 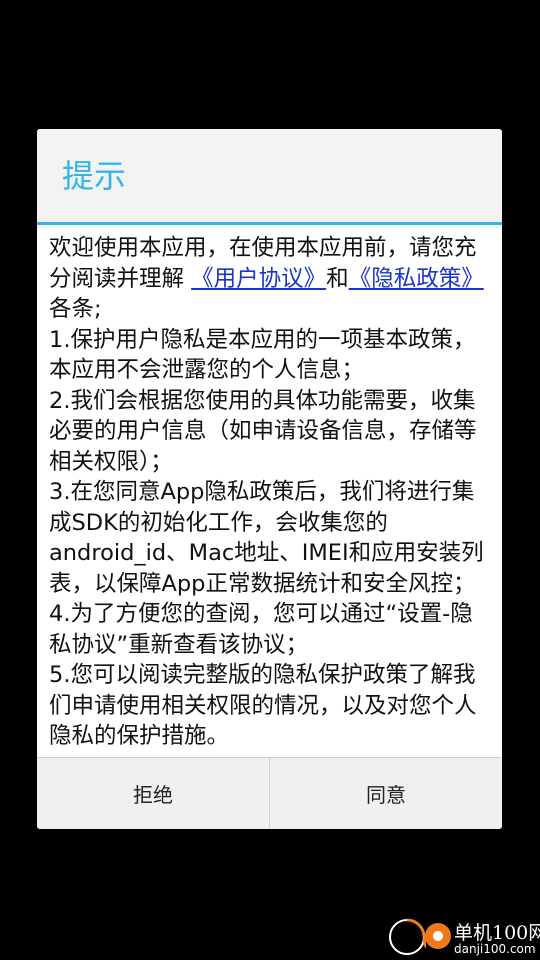 I want to click on watermark: 单机100网 danji100.com, so click(x=464, y=937).